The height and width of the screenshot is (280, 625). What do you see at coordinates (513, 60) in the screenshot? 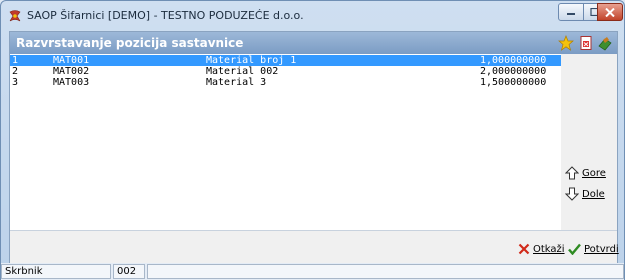
I see `row-quantity: 1,000000000` at bounding box center [513, 60].